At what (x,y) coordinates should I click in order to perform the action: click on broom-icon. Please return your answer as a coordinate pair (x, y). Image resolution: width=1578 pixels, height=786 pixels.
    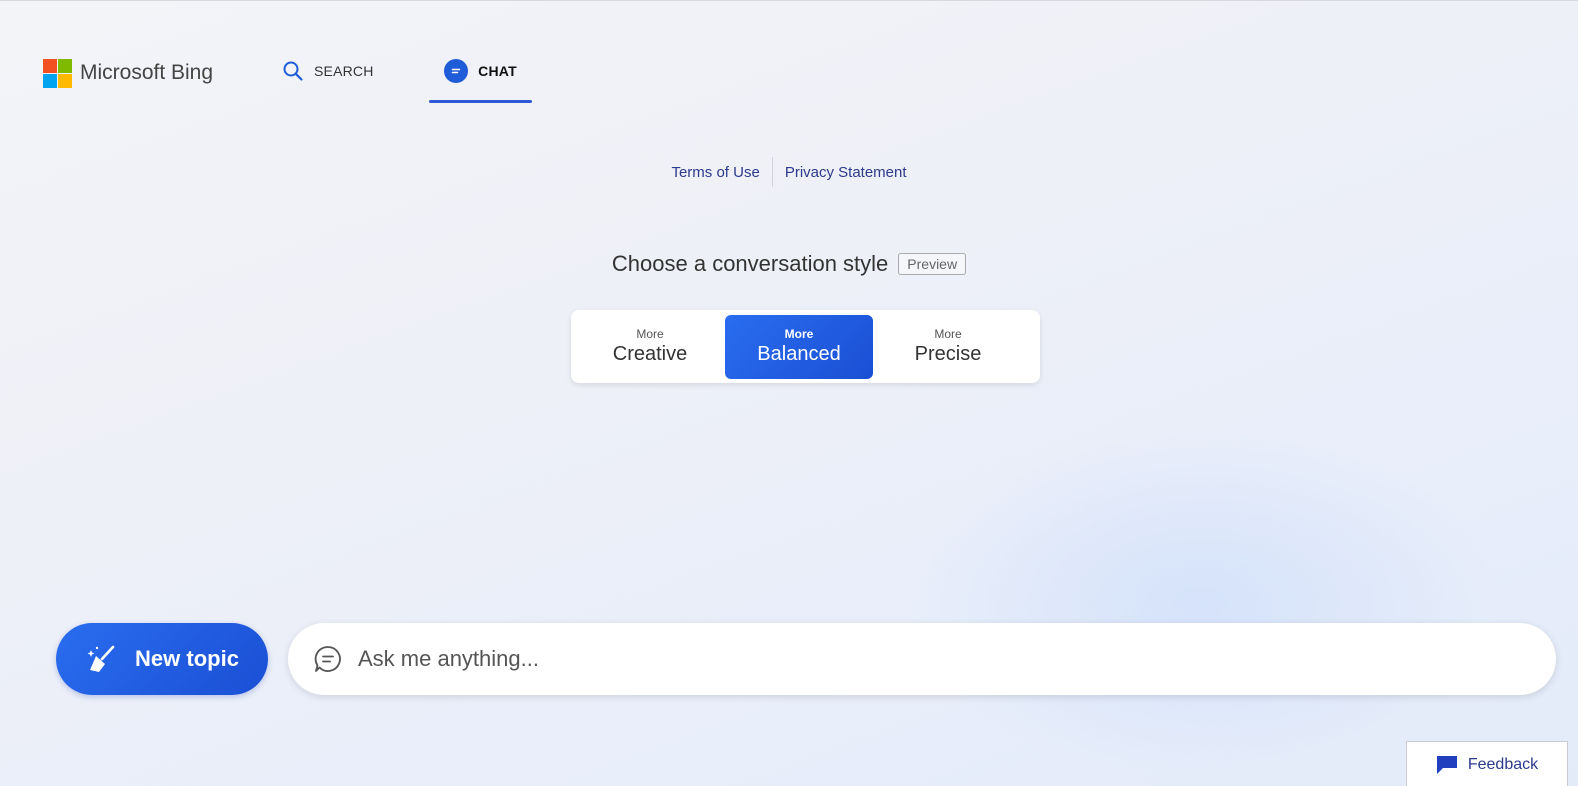
    Looking at the image, I should click on (101, 658).